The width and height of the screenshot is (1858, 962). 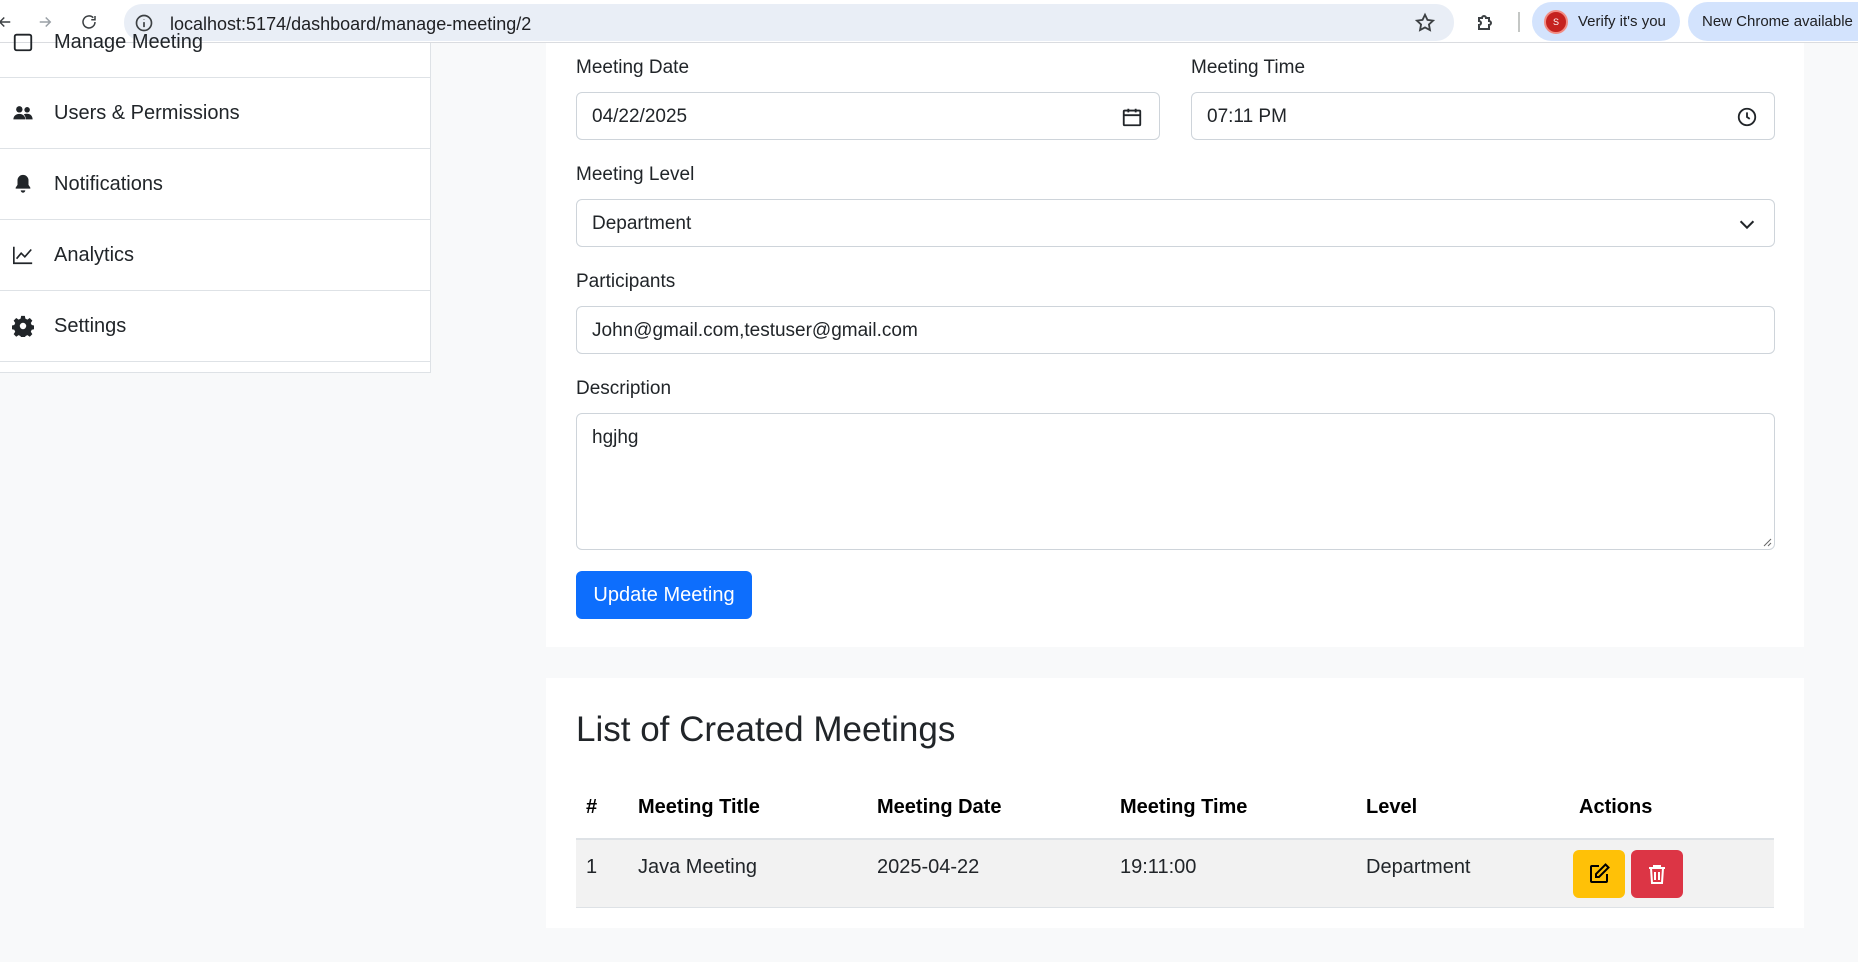 What do you see at coordinates (1622, 21) in the screenshot?
I see `verify-label: Verify it's you` at bounding box center [1622, 21].